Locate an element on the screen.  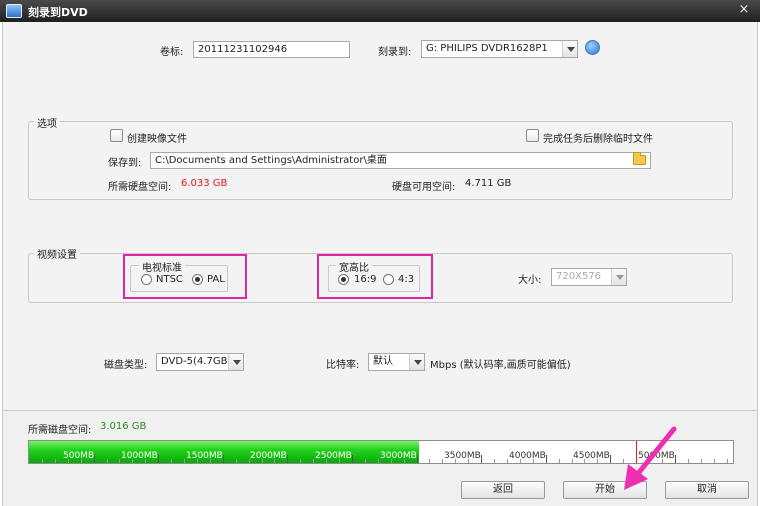
annotation-arrow-icon is located at coordinates (650, 458).